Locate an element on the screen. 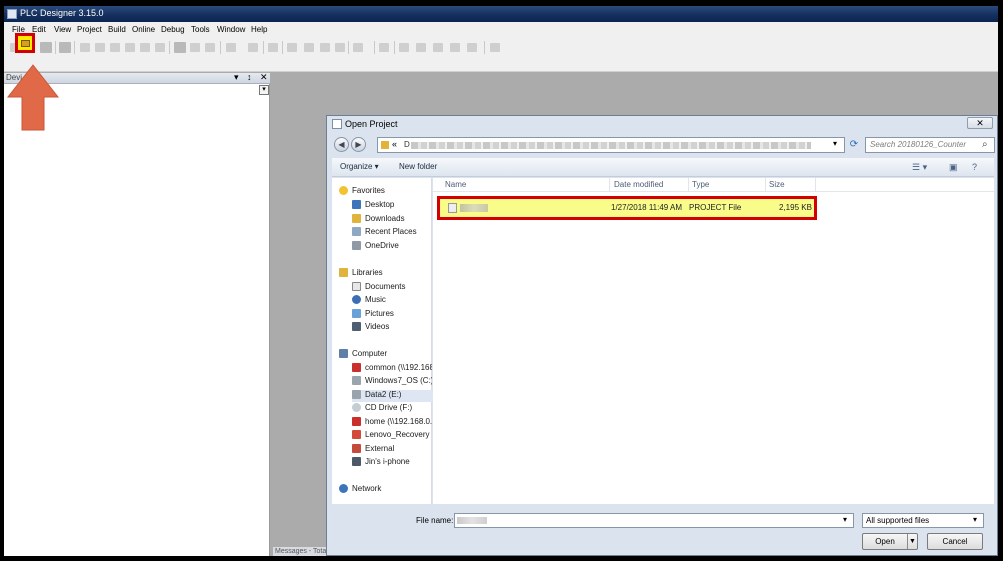 This screenshot has height=561, width=1003. address-dropdown-icon: ▾ is located at coordinates (835, 143).